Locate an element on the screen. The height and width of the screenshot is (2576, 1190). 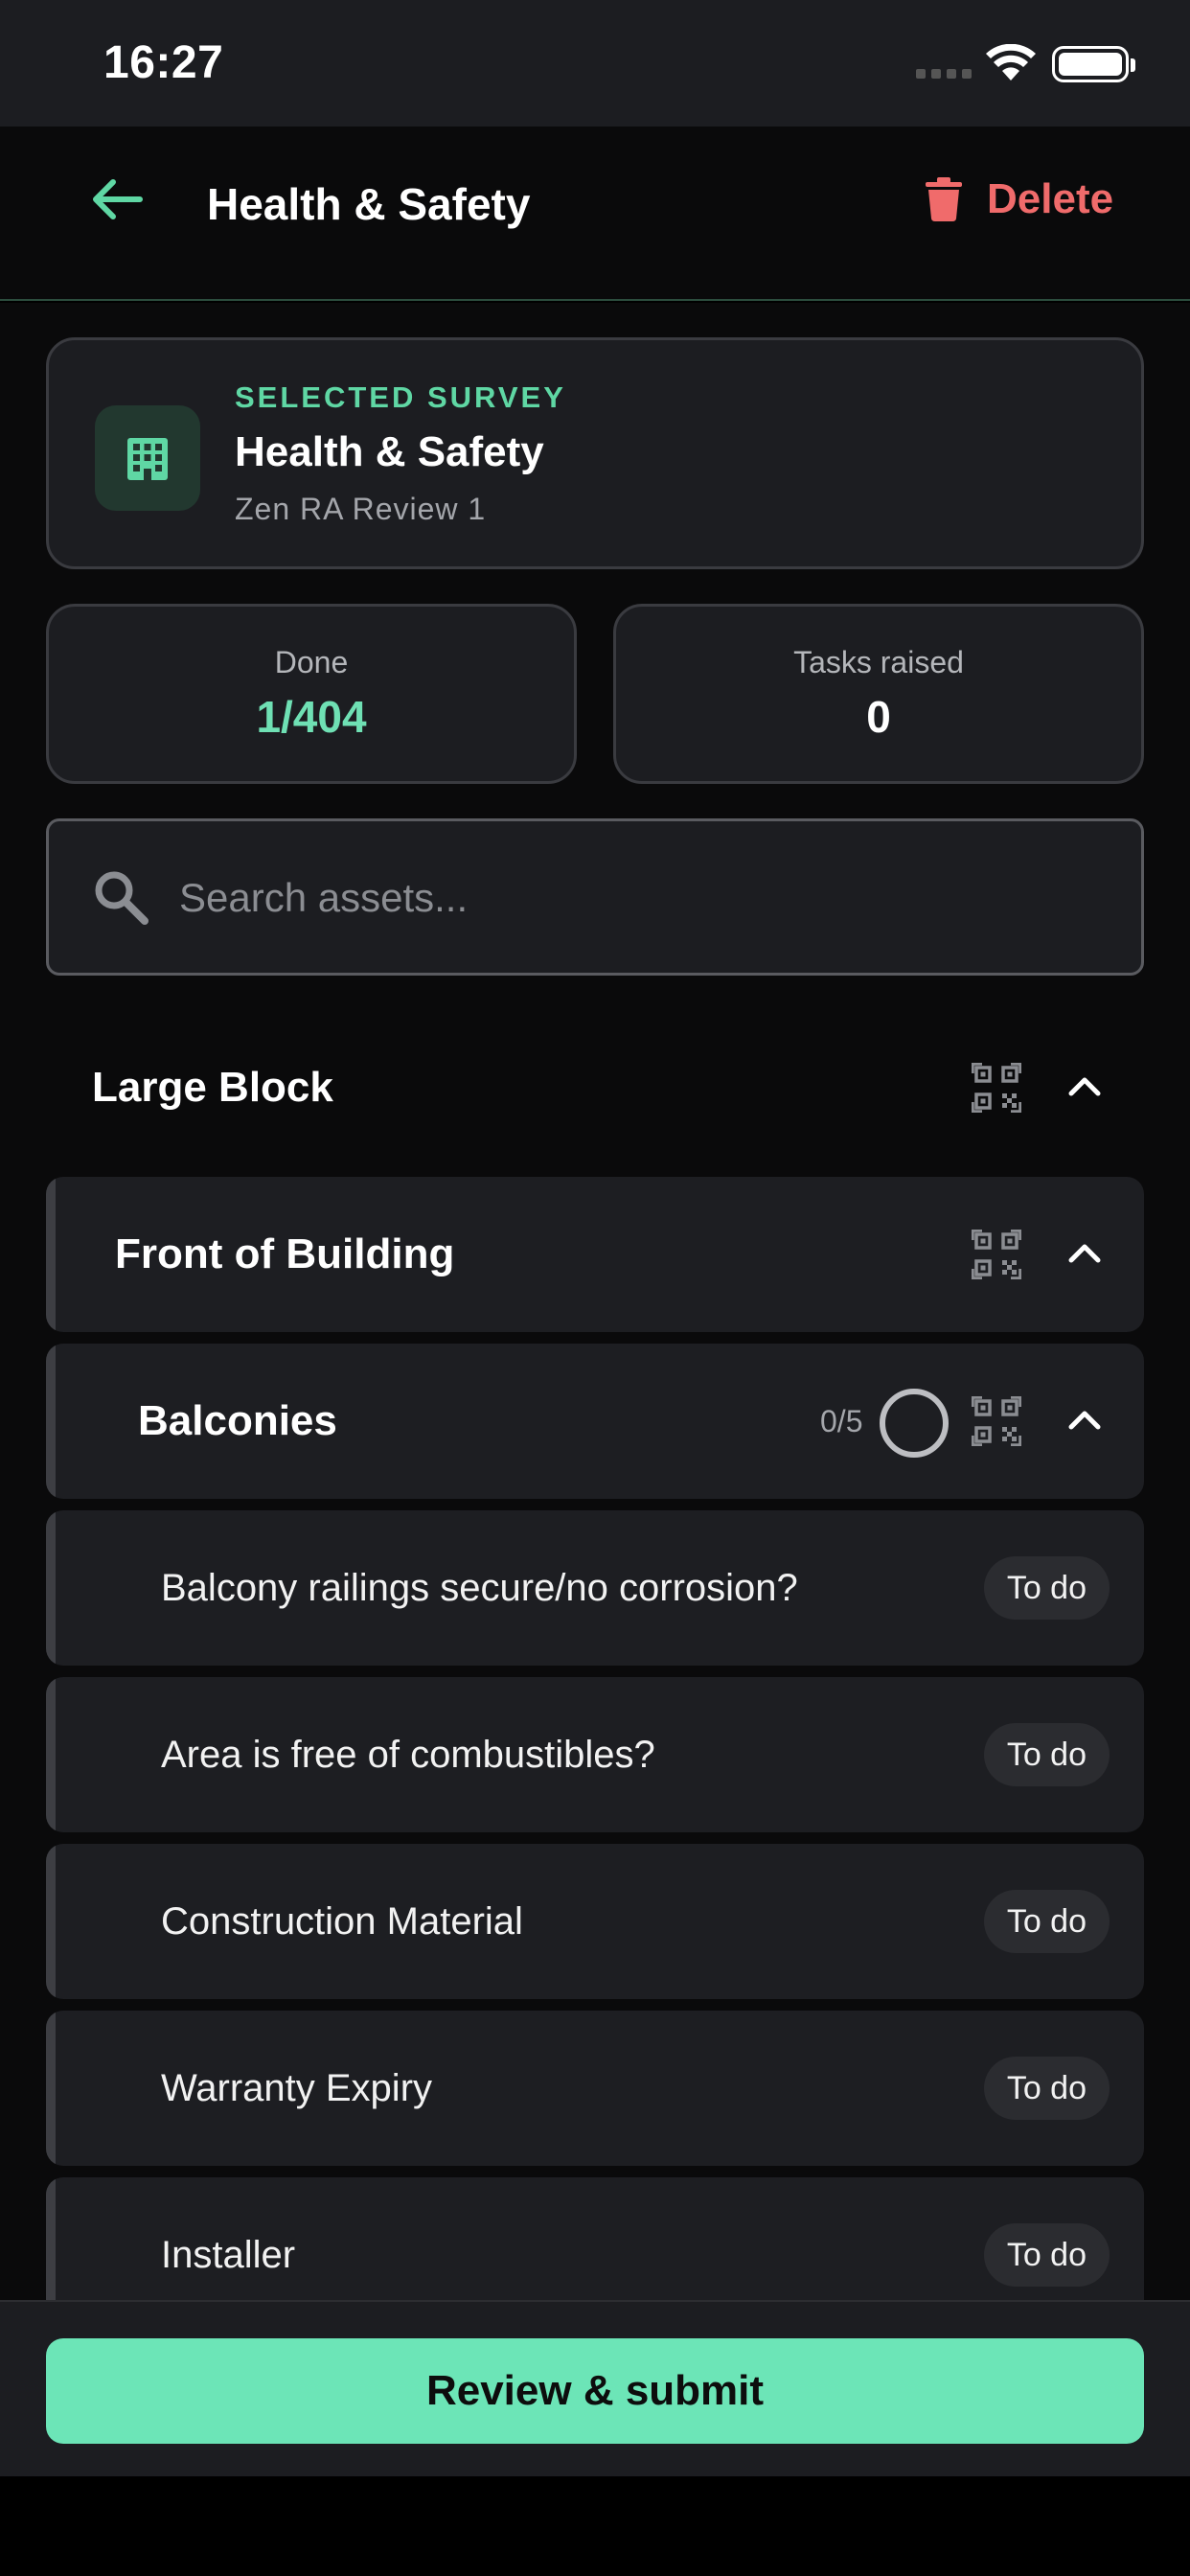
block-row-large-block: Large Block is located at coordinates (595, 1087).